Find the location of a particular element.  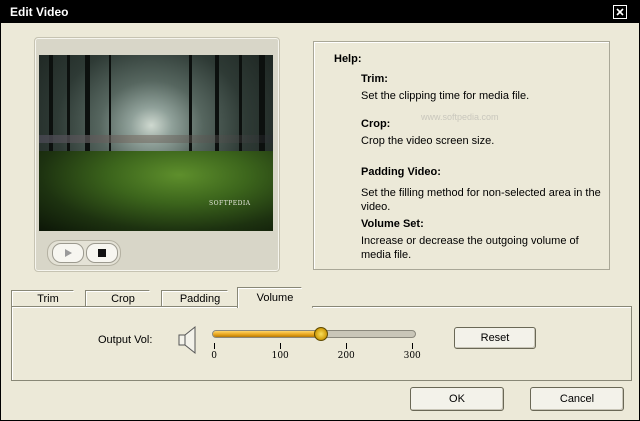

playback-controls is located at coordinates (84, 253).